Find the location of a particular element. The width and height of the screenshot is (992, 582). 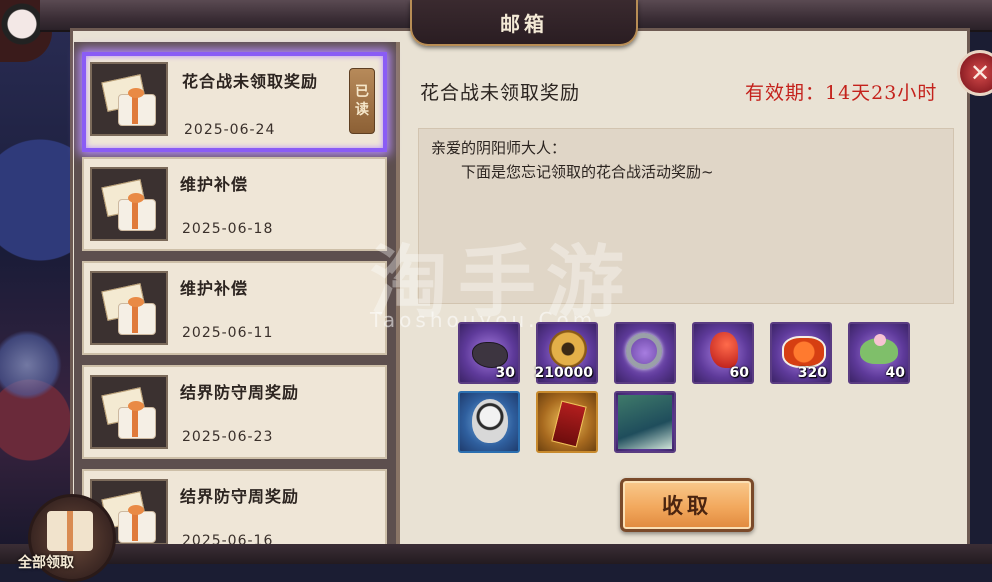

window-title: 邮箱 is located at coordinates (524, 23).